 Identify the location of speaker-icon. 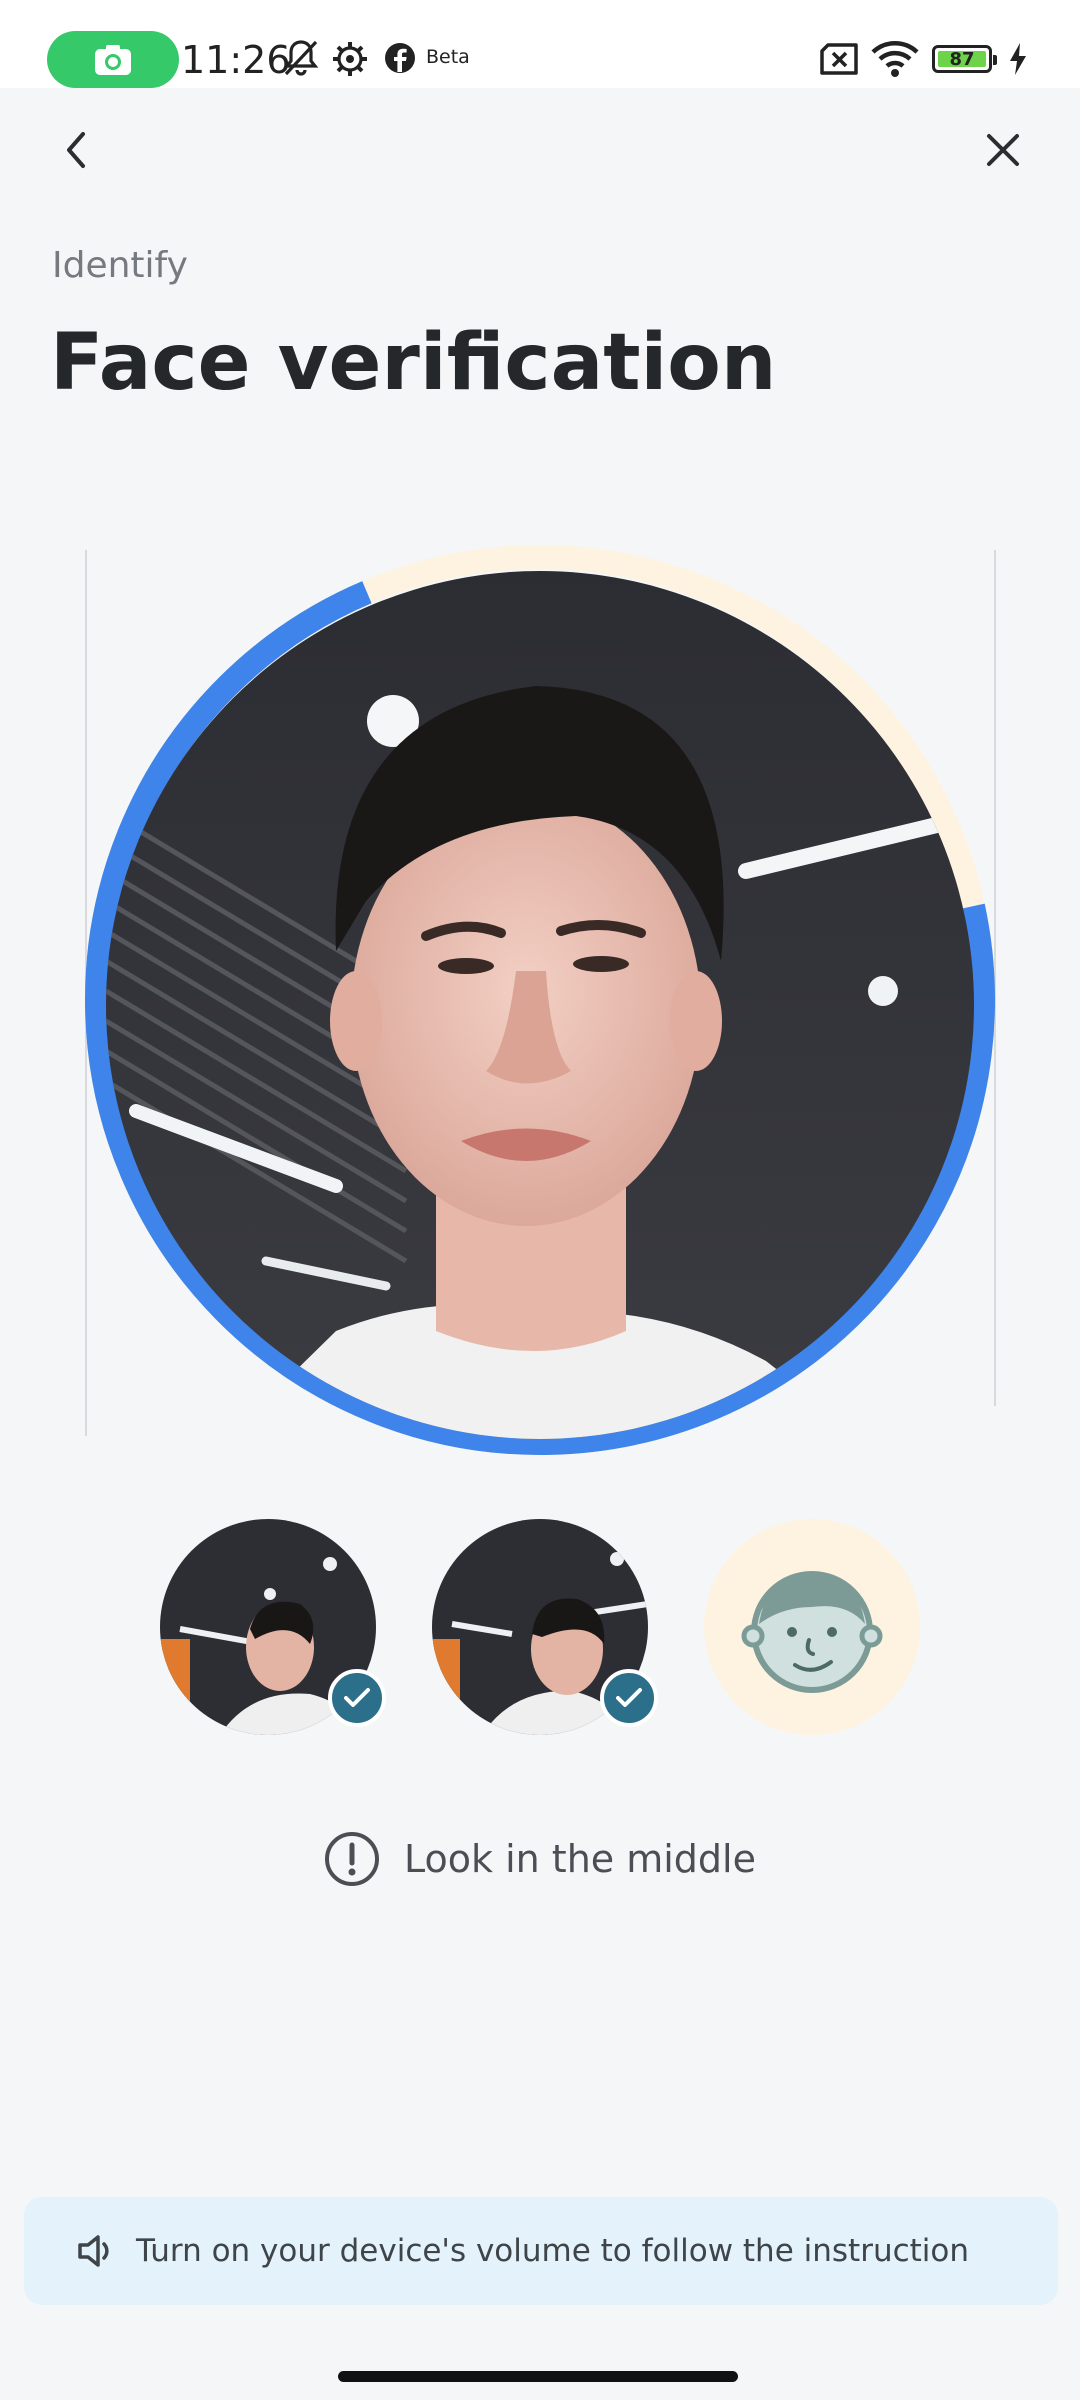
(93, 2251).